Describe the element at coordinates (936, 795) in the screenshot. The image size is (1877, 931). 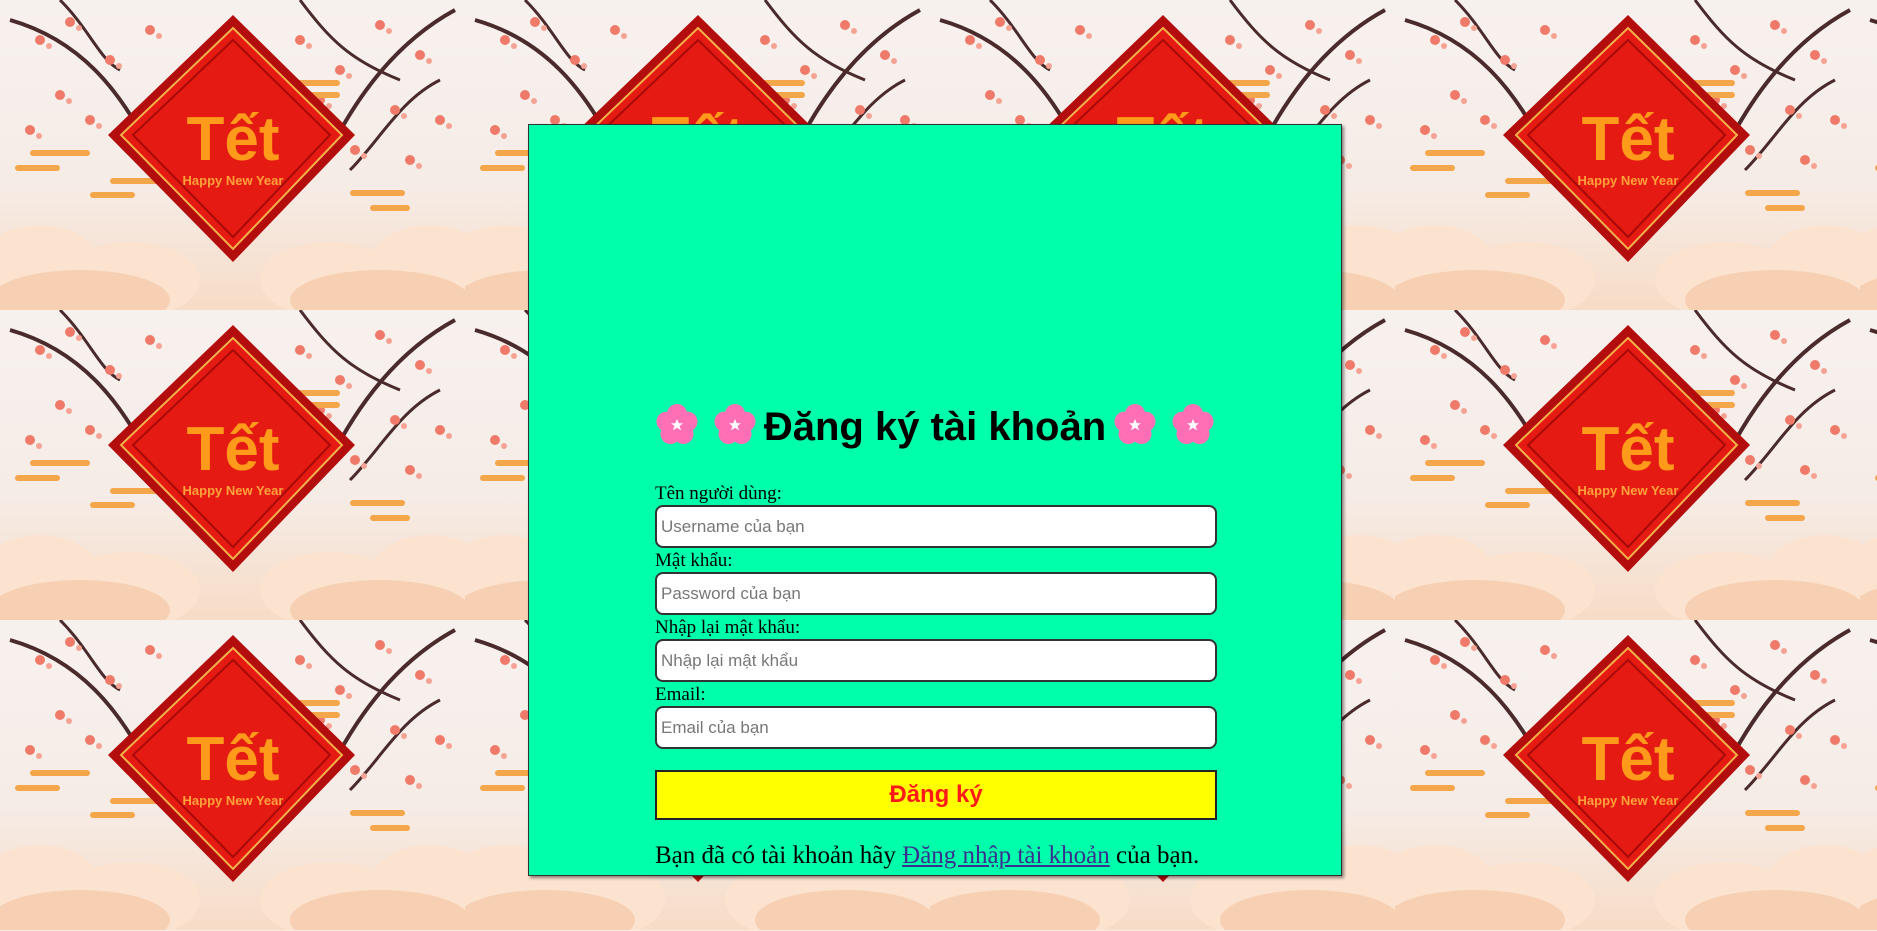
I see `register-button: Đăng ký` at that location.